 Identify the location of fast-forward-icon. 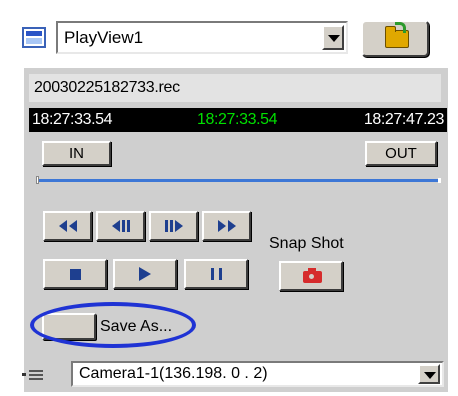
(226, 226).